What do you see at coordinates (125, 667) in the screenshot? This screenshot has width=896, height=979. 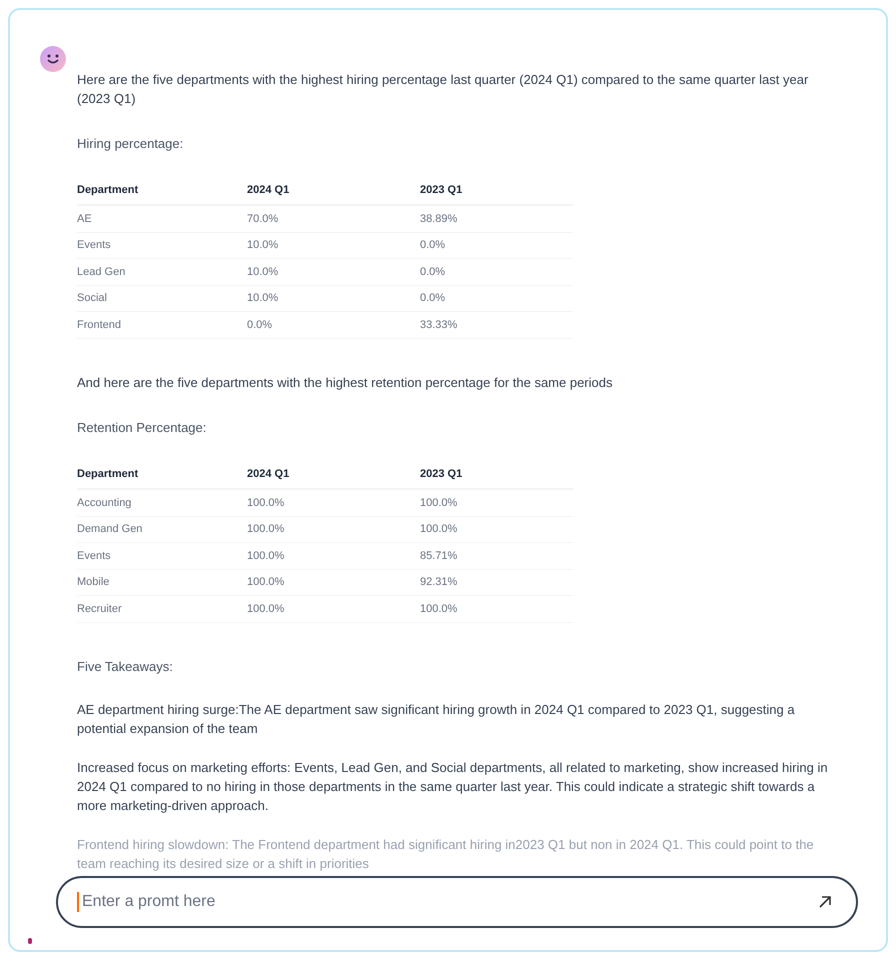 I see `section-title: Five Takeaways:` at bounding box center [125, 667].